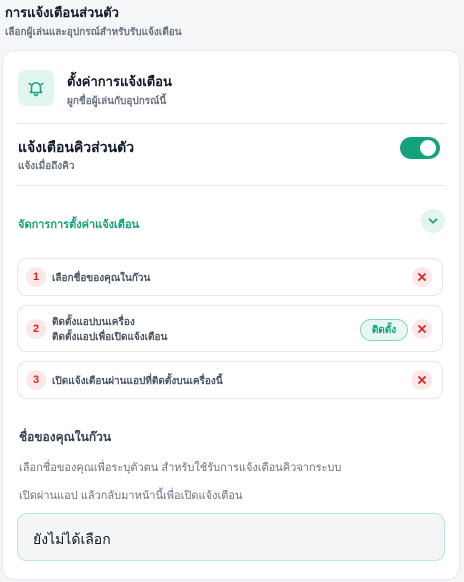 The height and width of the screenshot is (582, 464). Describe the element at coordinates (93, 322) in the screenshot. I see `step-text: ติดตั้งแอปบนเครื่อง` at that location.